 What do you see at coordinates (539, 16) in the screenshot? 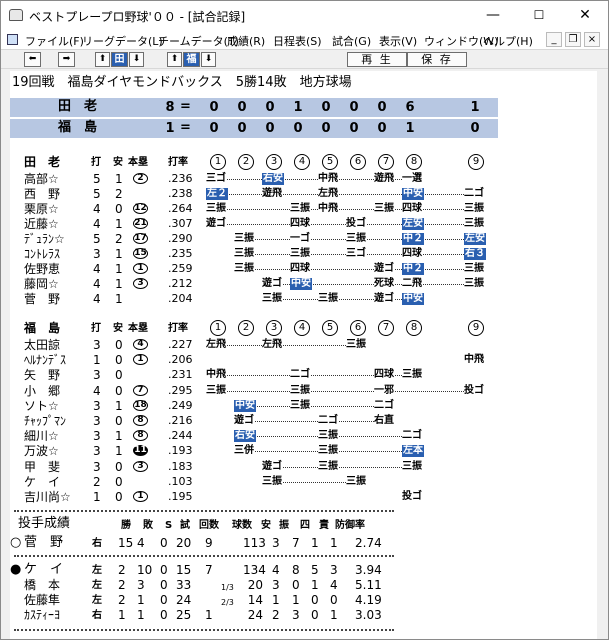
I see `maximize-button: ☐` at bounding box center [539, 16].